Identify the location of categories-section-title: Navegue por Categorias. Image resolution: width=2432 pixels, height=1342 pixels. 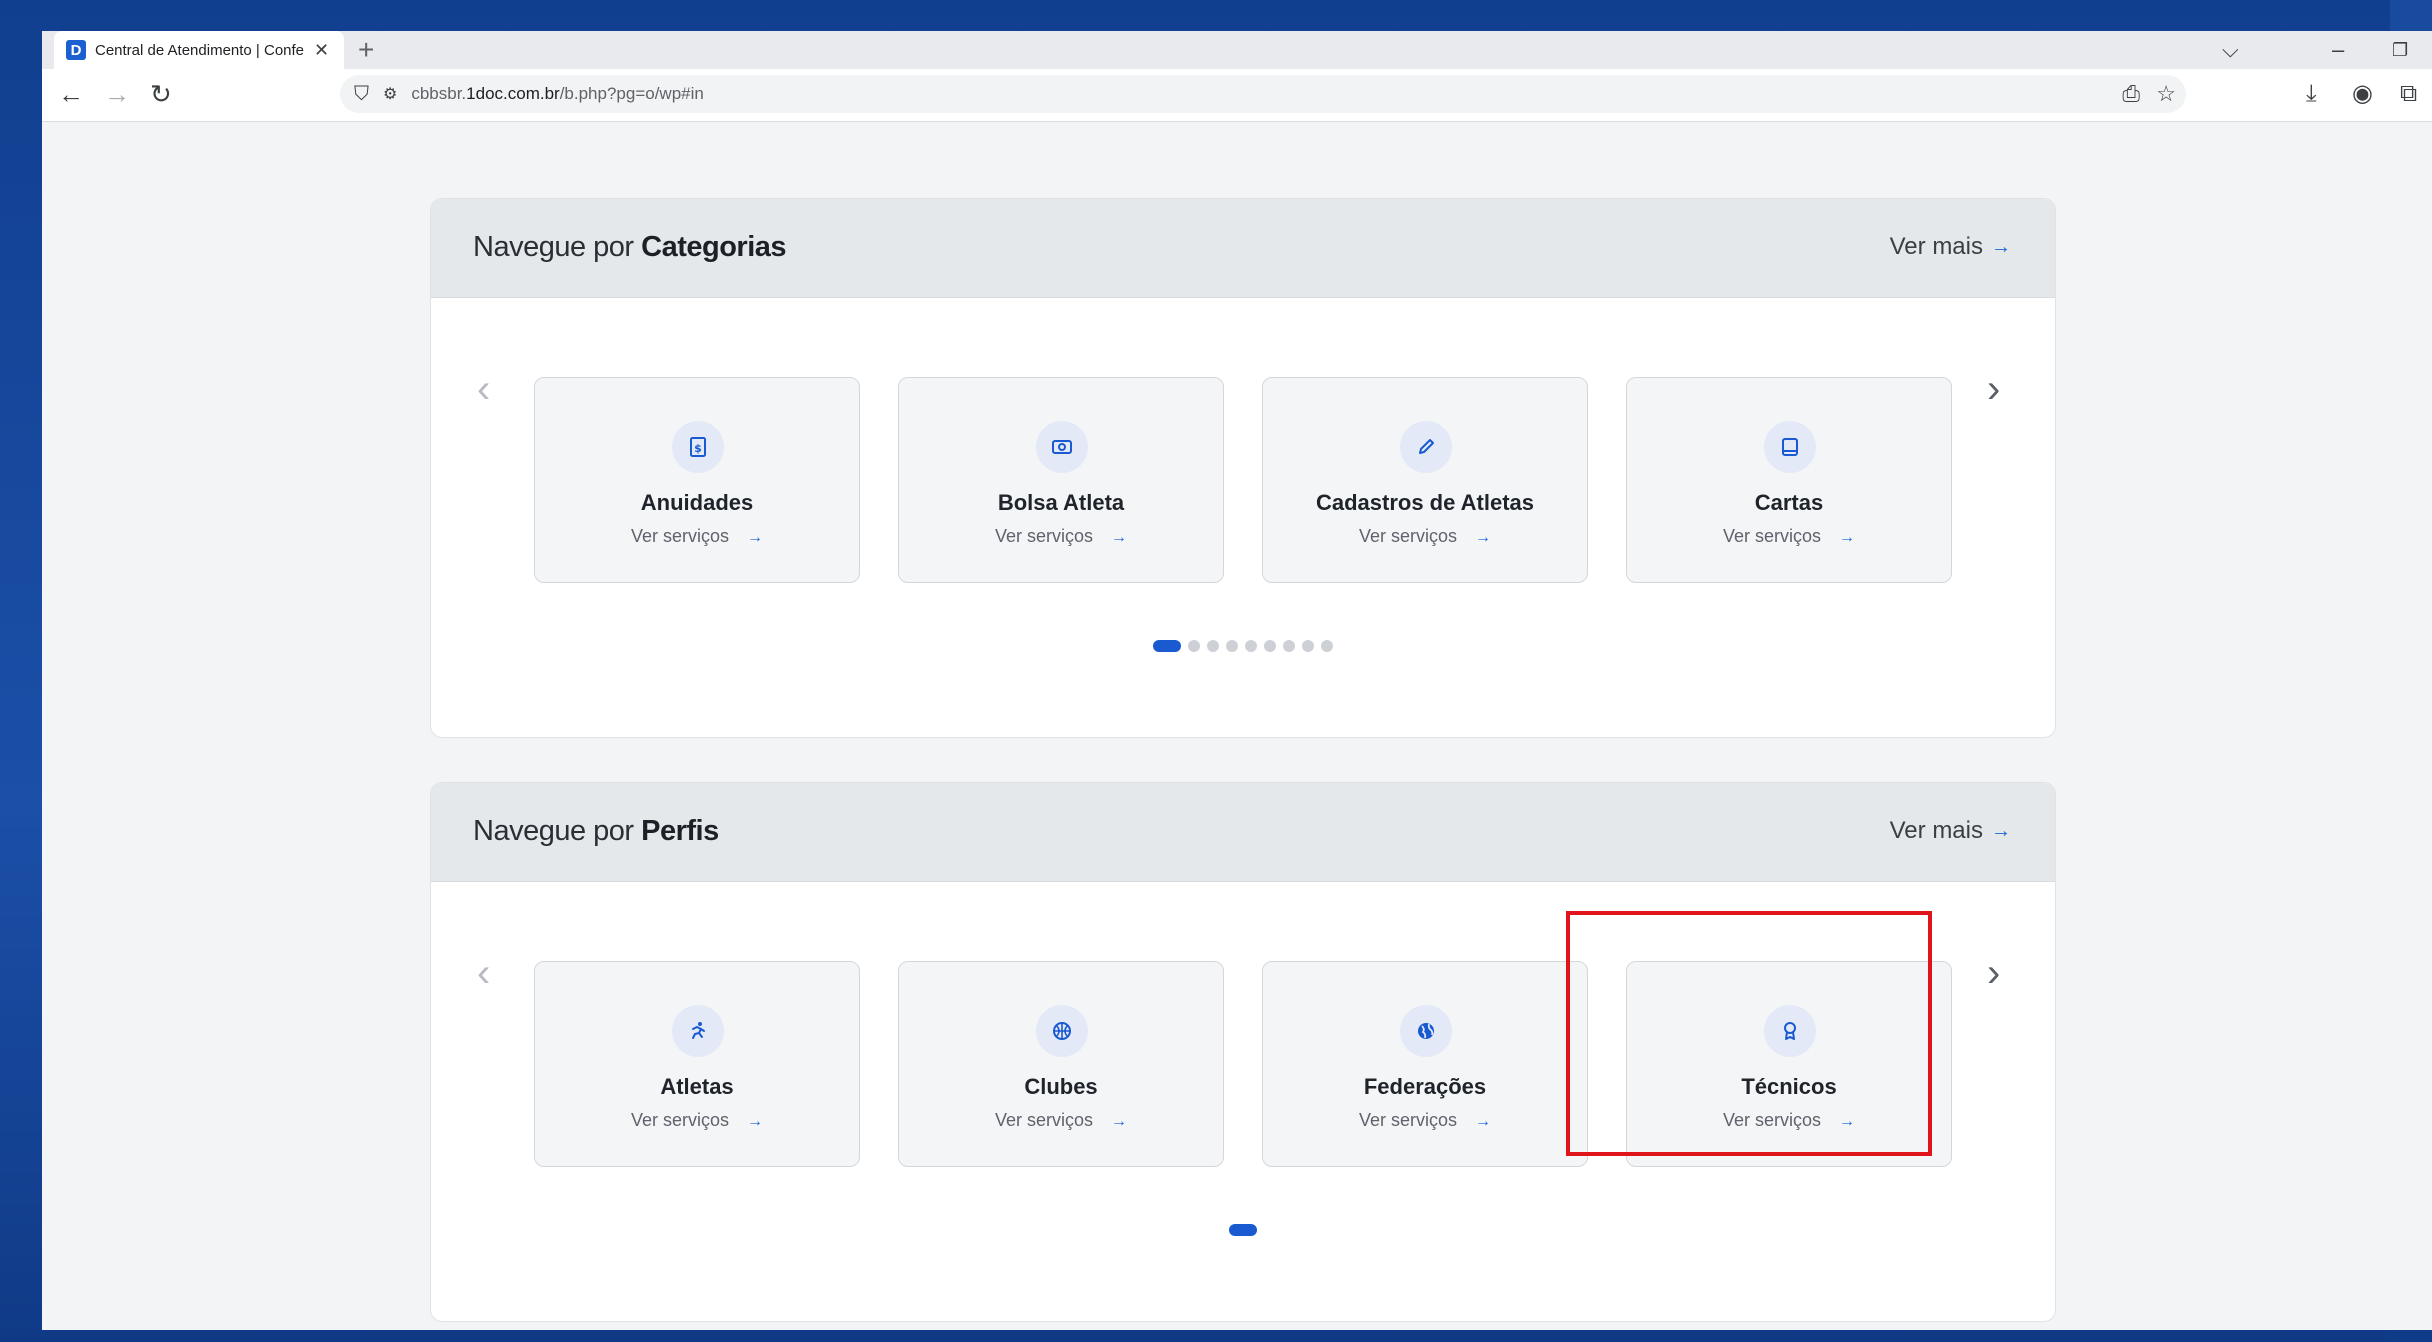
(630, 247).